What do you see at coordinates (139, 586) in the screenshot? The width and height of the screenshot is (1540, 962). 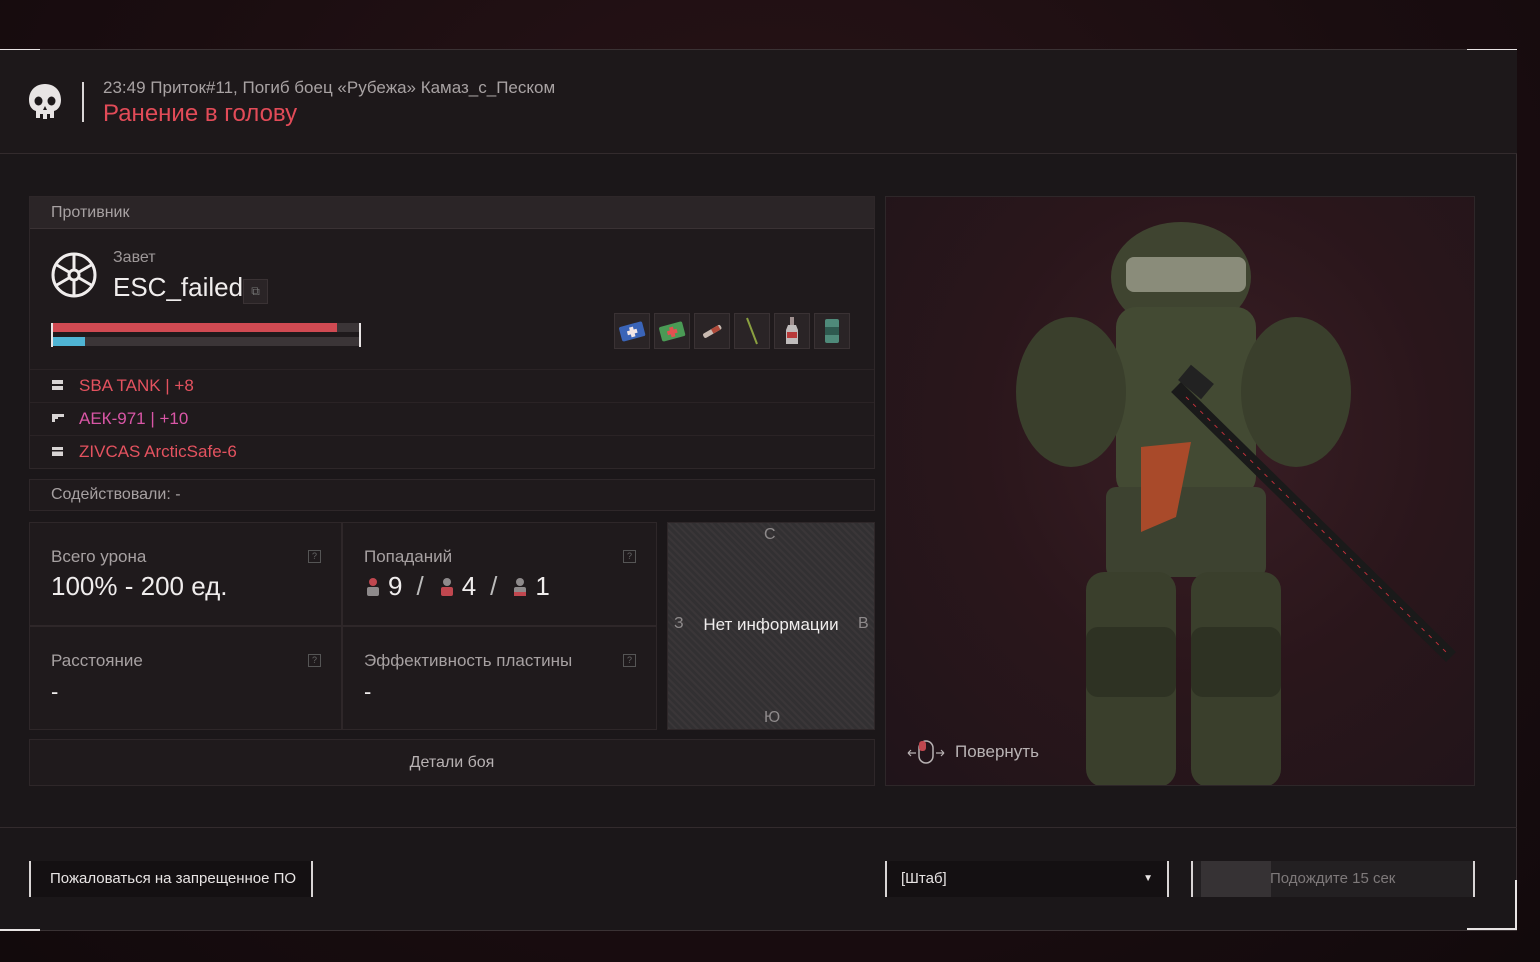 I see `damage-value: 100% - 200 ед.` at bounding box center [139, 586].